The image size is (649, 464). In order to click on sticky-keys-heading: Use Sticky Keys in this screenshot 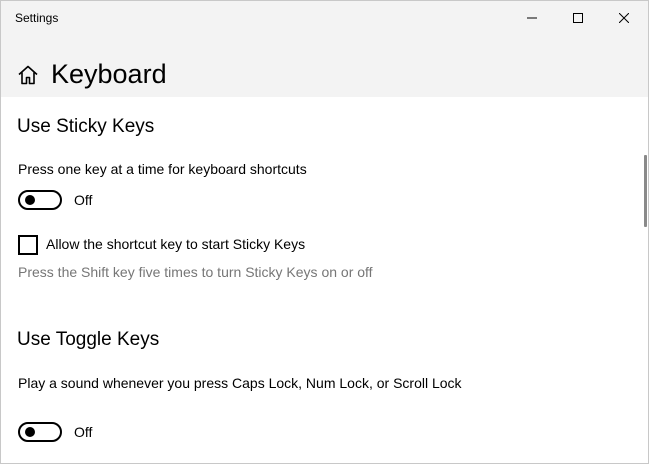, I will do `click(86, 126)`.